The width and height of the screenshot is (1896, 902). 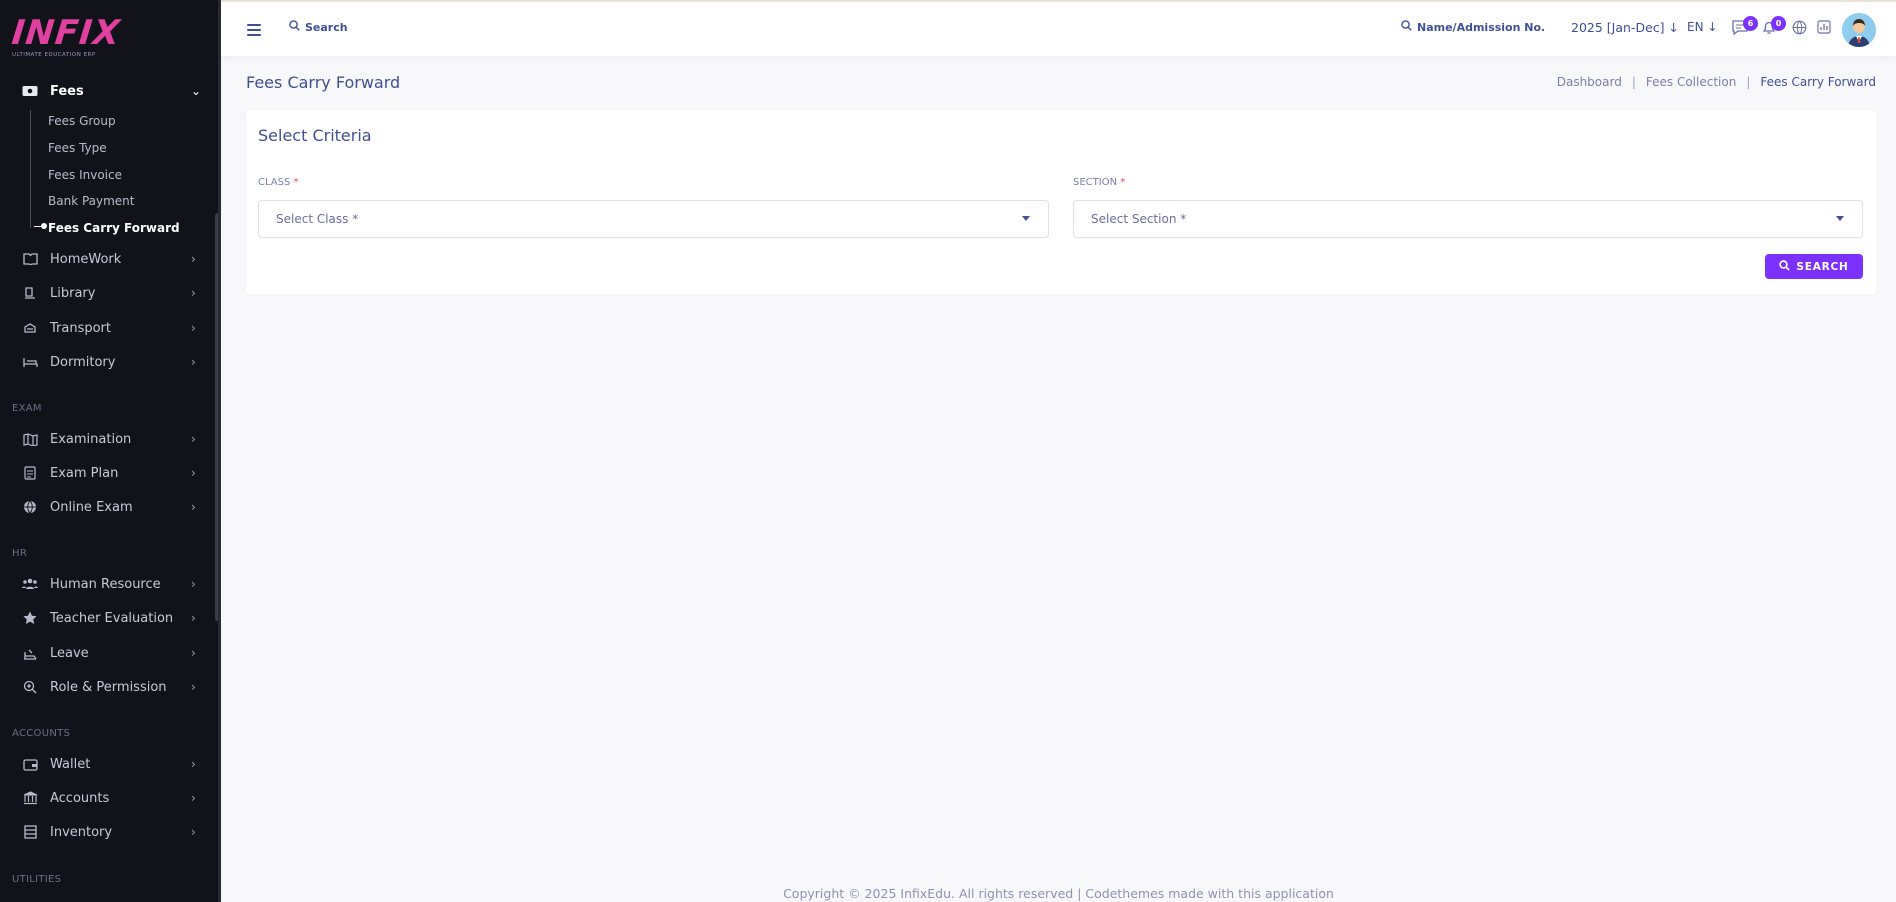 I want to click on academic-year-label: 2025 [Jan-Dec], so click(x=1618, y=27).